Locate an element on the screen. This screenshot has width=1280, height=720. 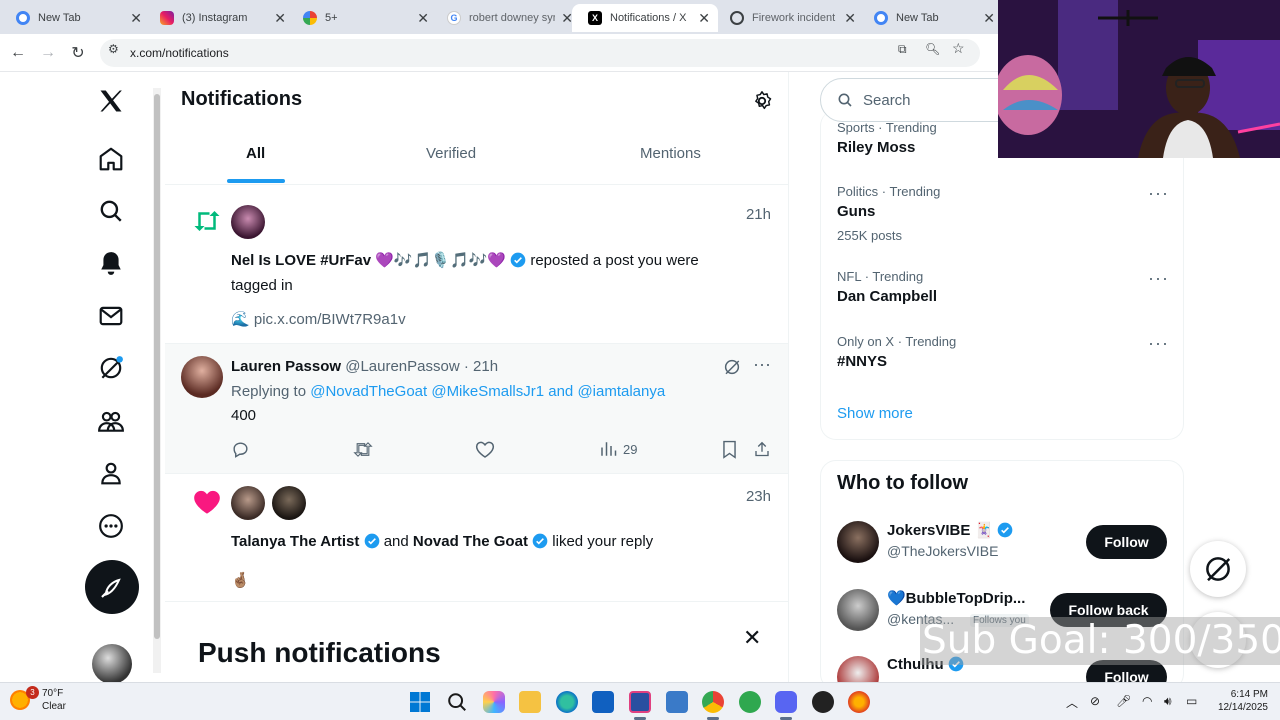
user-handle: @LaurenPassow is located at coordinates (402, 366).